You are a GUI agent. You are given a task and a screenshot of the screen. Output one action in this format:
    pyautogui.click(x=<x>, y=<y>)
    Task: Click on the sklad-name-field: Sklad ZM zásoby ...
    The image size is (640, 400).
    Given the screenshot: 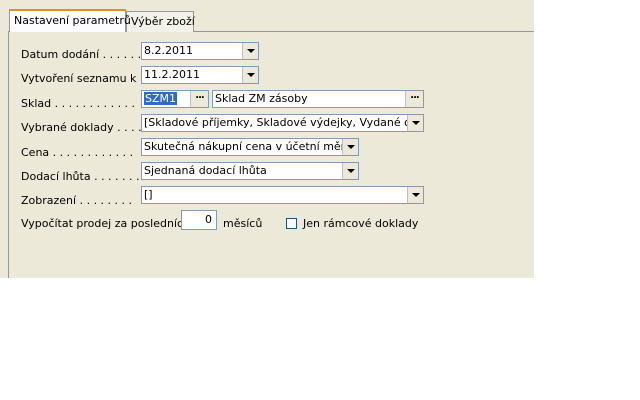 What is the action you would take?
    pyautogui.click(x=318, y=99)
    